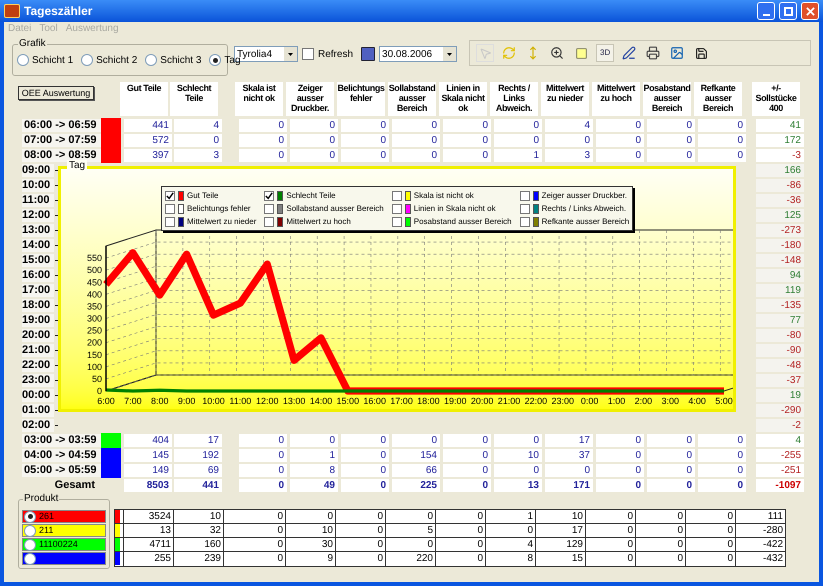  I want to click on column-header: Rechts / Links Abweich., so click(514, 99).